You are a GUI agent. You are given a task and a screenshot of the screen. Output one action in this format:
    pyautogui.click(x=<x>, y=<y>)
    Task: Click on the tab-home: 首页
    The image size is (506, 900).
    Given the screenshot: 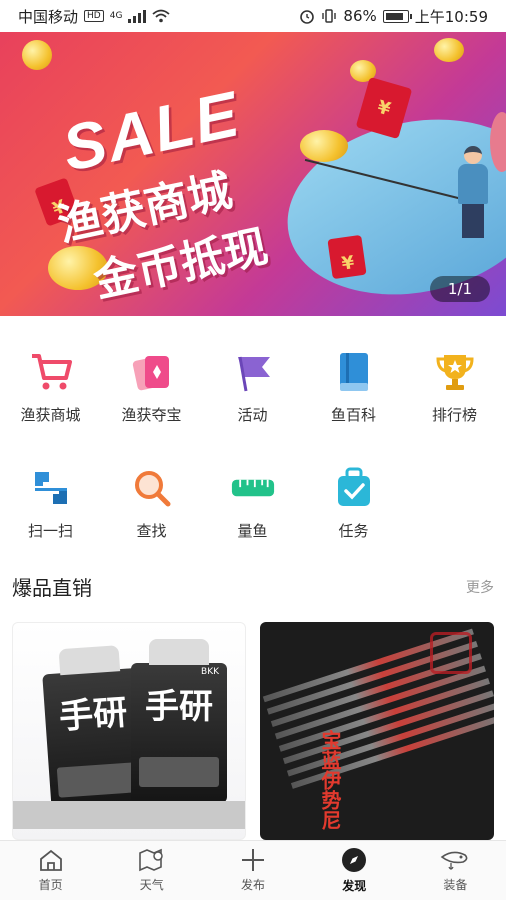 What is the action you would take?
    pyautogui.click(x=50, y=870)
    